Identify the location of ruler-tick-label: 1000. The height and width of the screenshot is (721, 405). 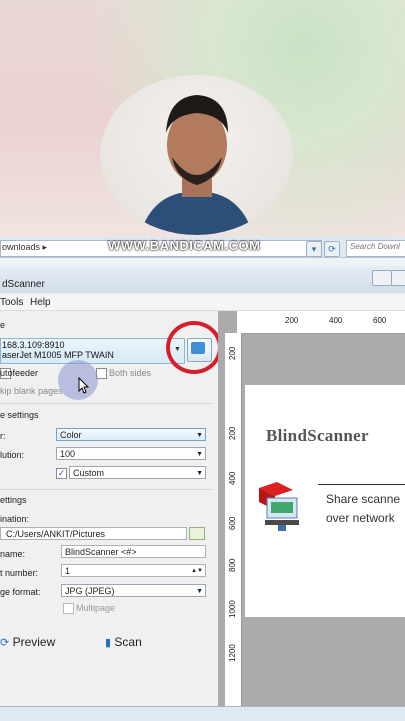
(232, 609).